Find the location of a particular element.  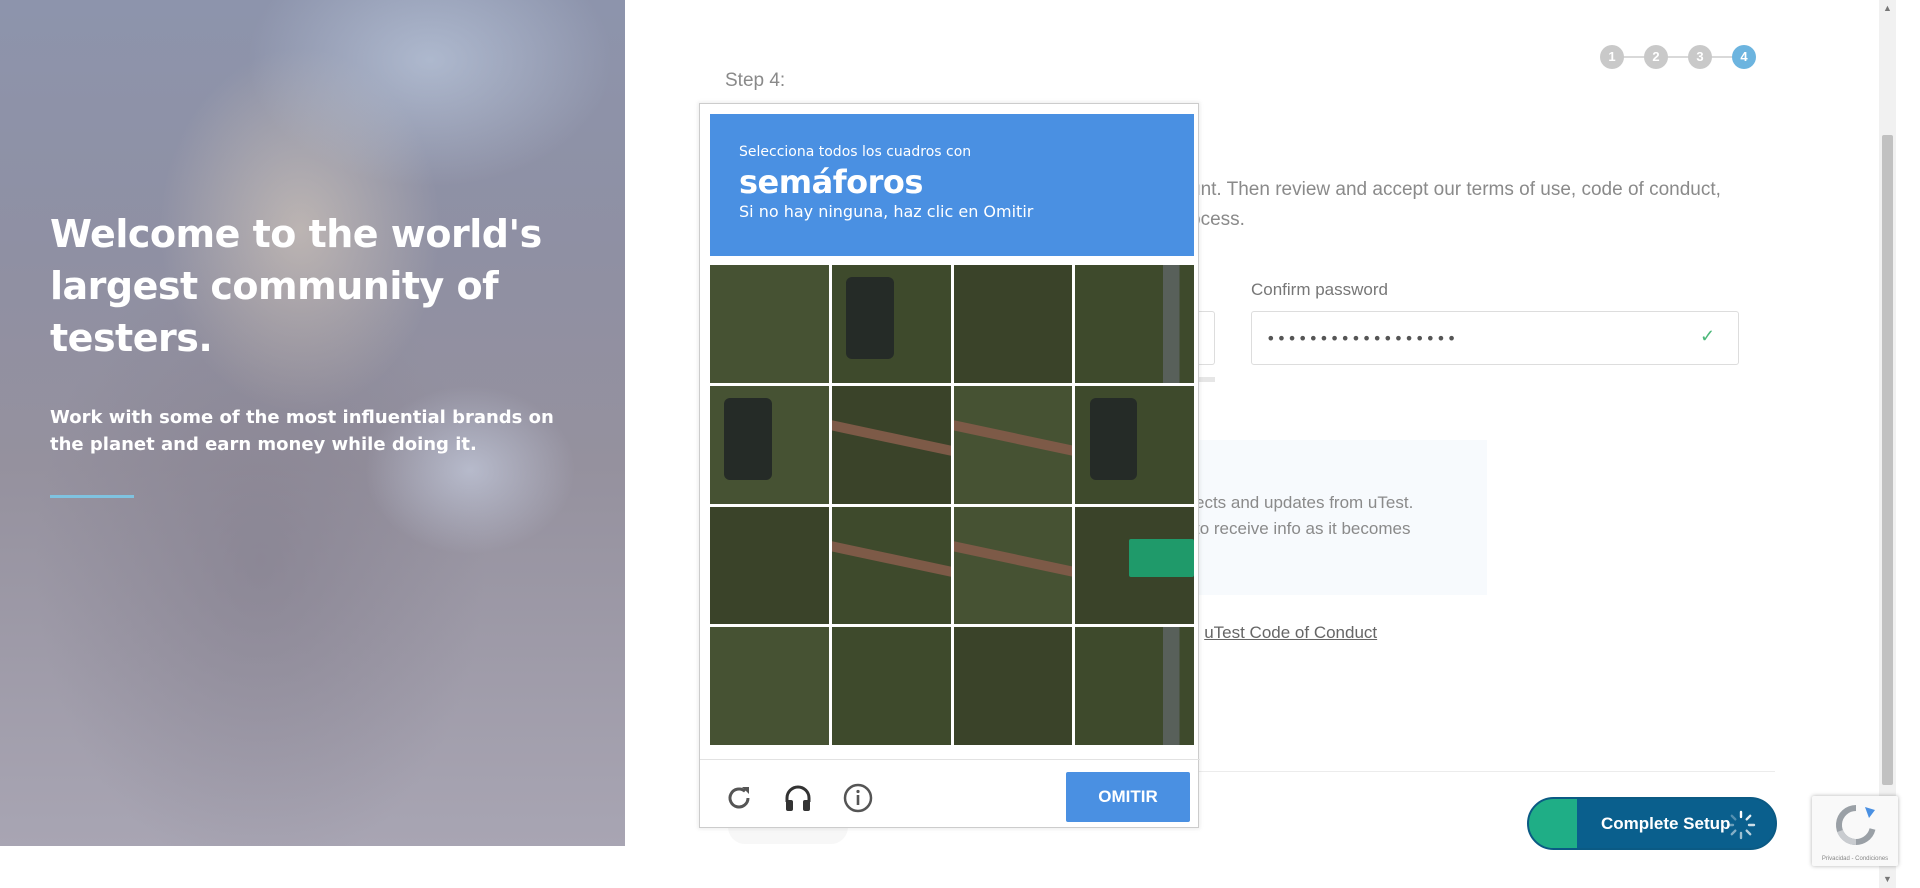

step-label: Step 4: is located at coordinates (755, 80).